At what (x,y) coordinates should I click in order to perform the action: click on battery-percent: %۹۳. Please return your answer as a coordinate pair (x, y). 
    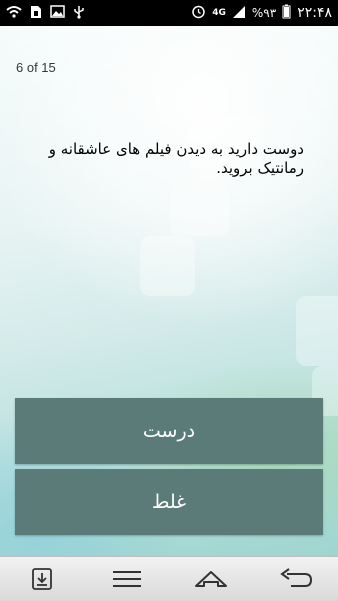
    Looking at the image, I should click on (264, 13).